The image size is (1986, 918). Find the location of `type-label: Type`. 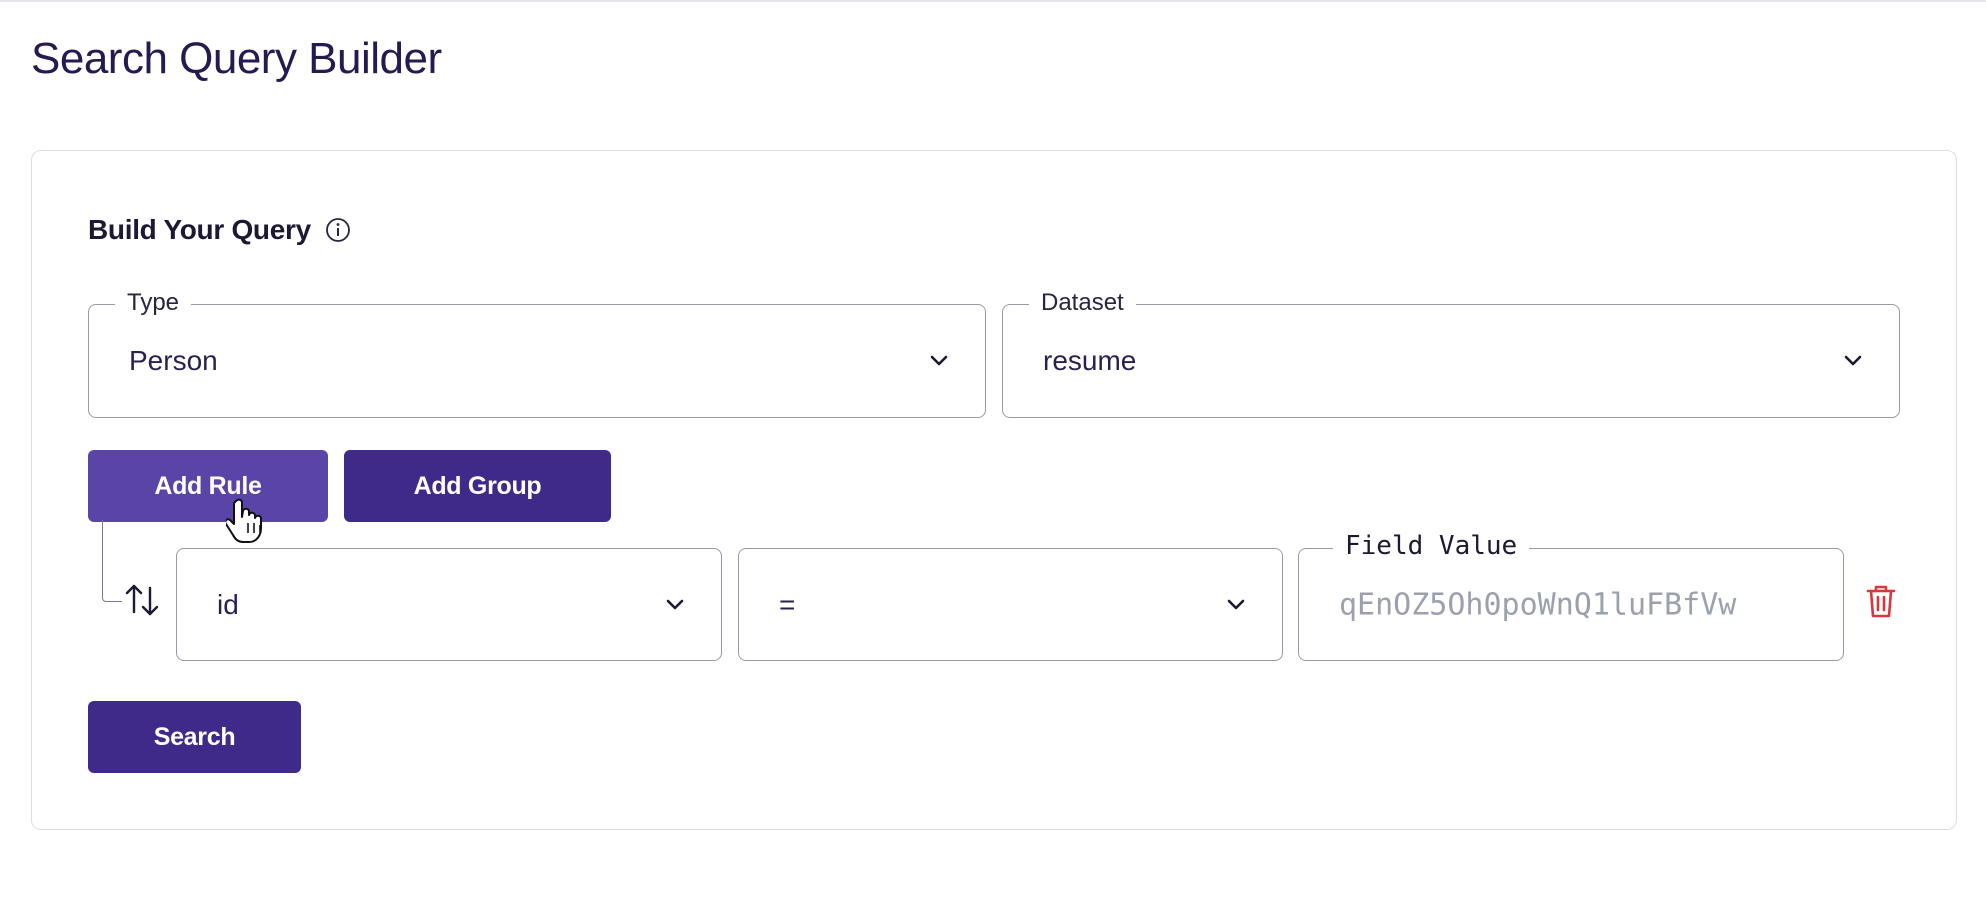

type-label: Type is located at coordinates (153, 303).